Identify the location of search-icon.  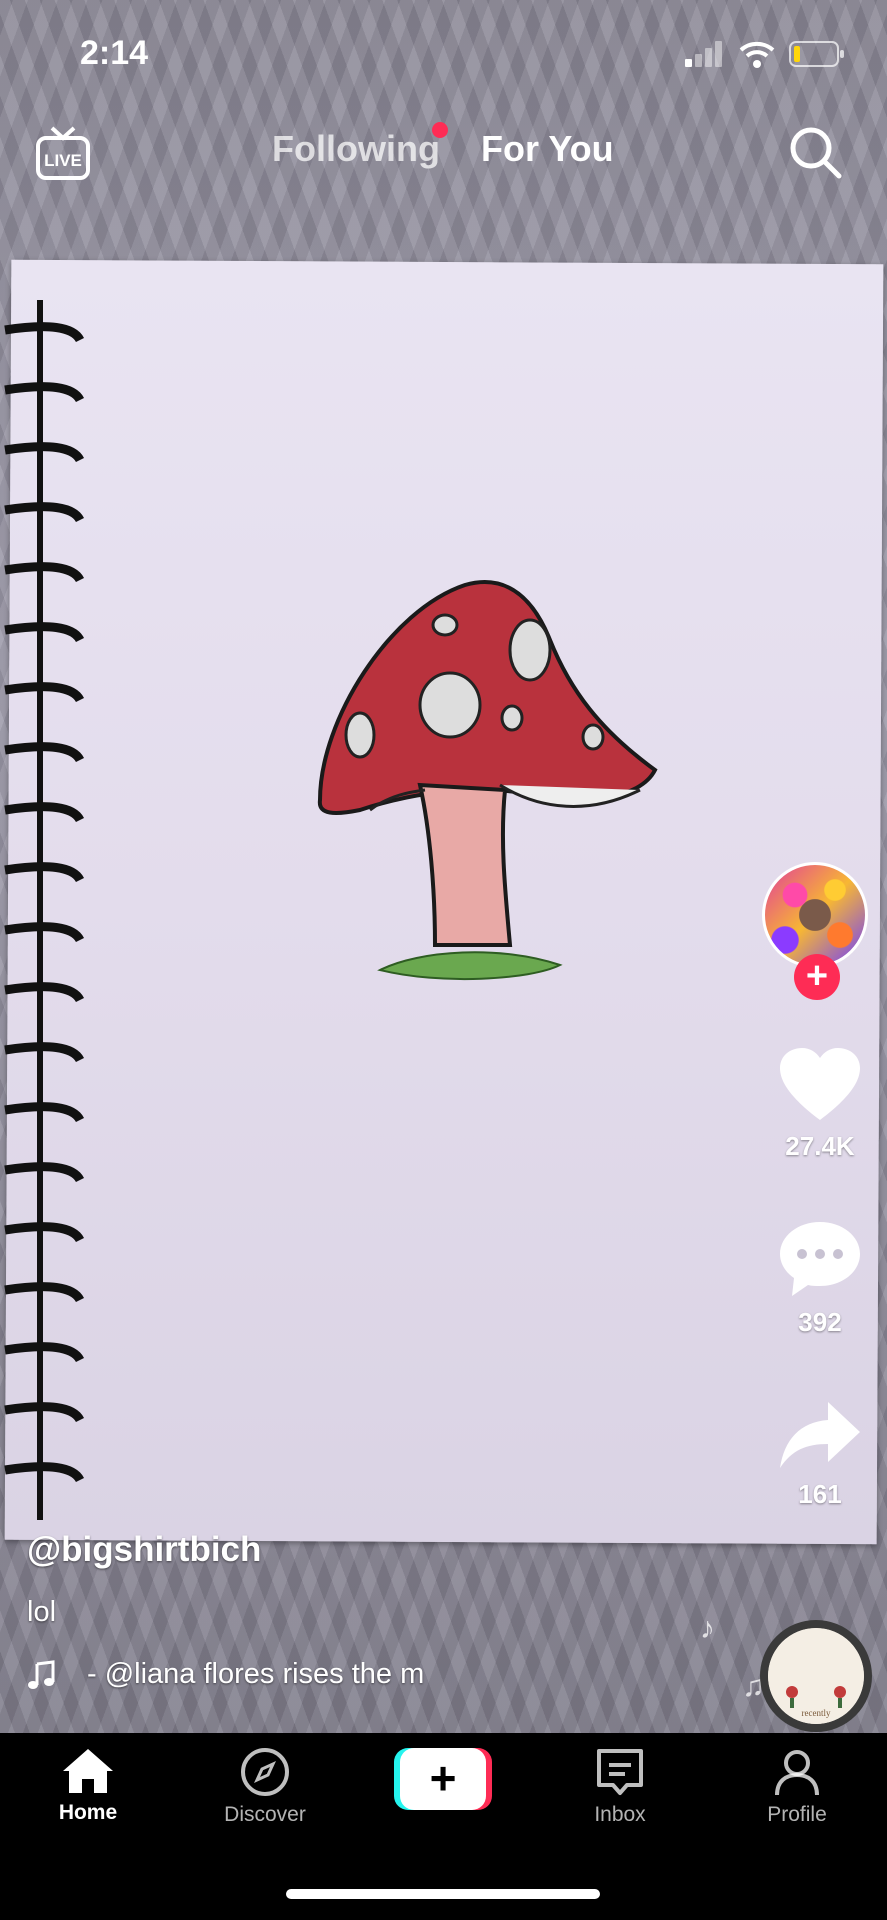
(816, 153).